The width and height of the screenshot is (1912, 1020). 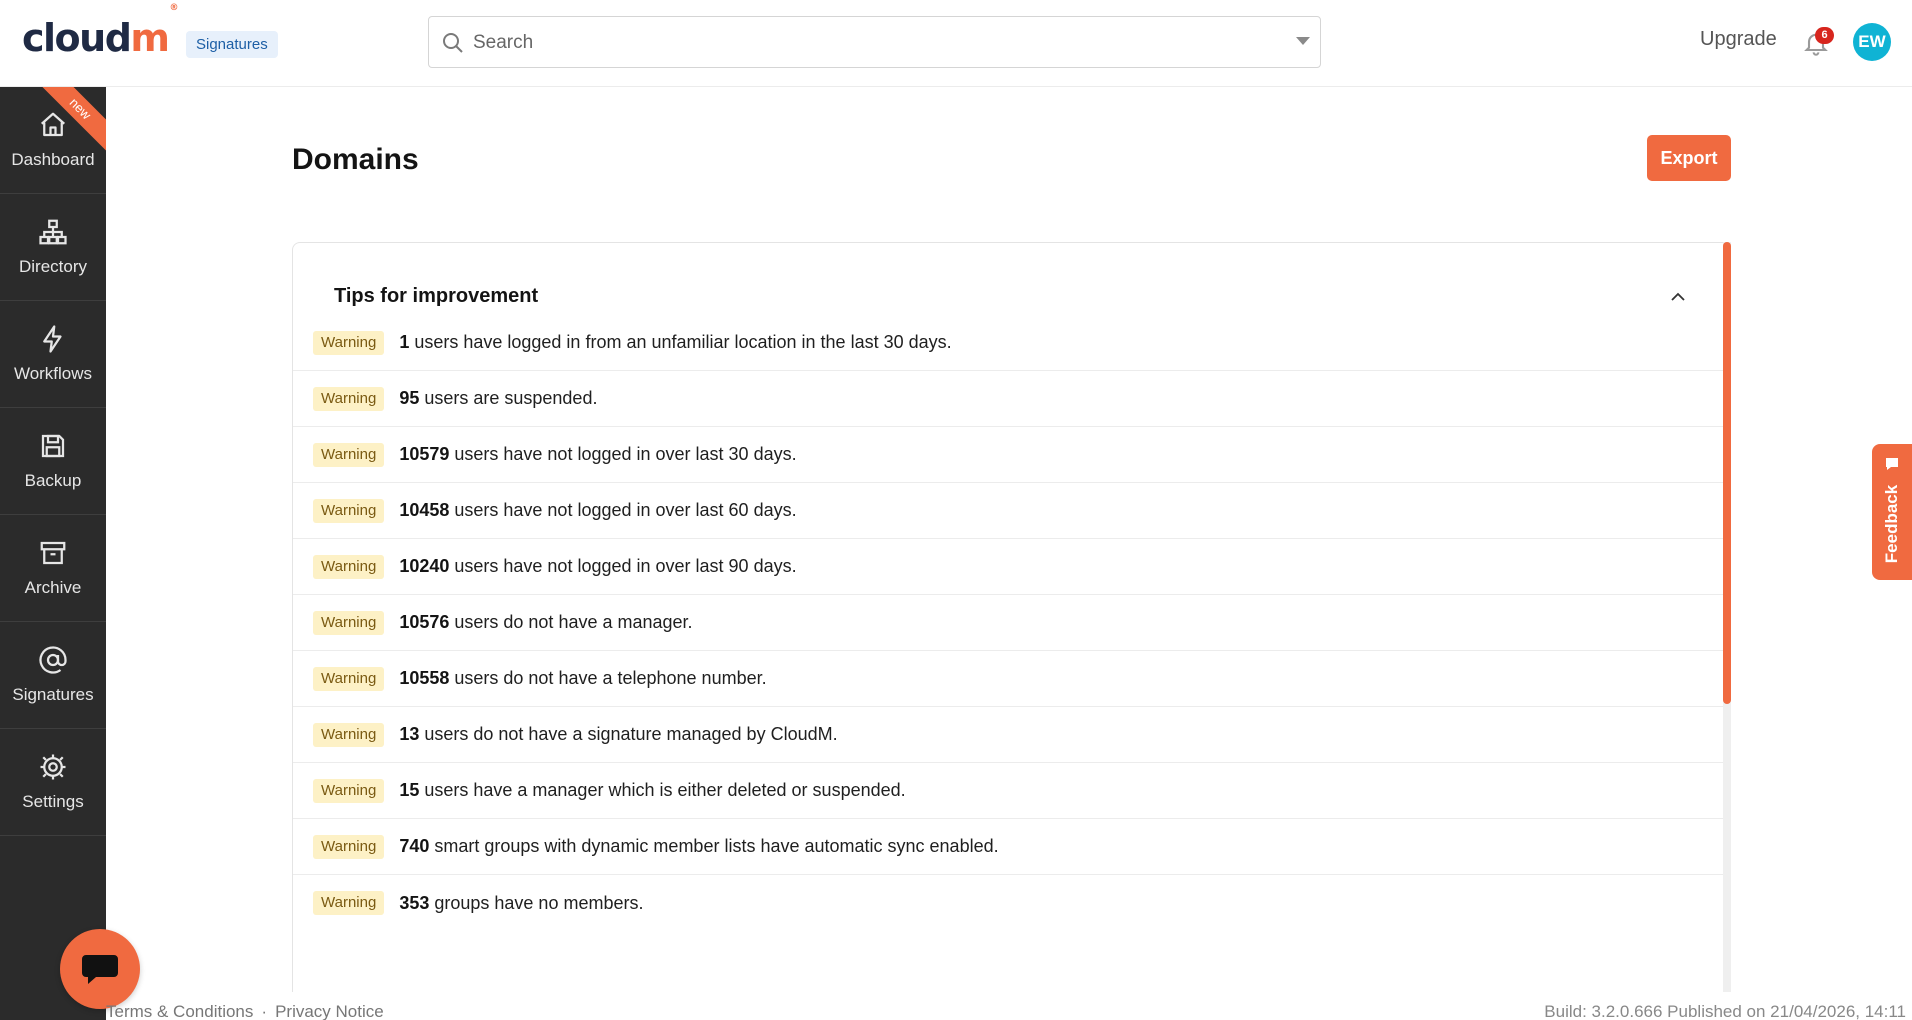 What do you see at coordinates (1824, 35) in the screenshot?
I see `notification-count-badge: 6` at bounding box center [1824, 35].